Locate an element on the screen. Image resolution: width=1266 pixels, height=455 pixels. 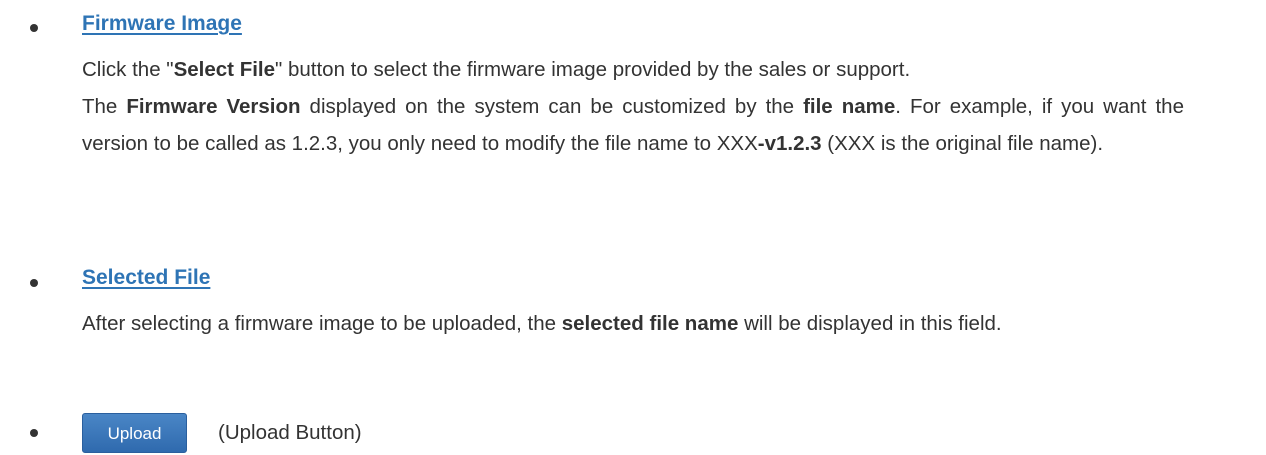
text-fragment: will be displayed in this field. is located at coordinates (870, 323).